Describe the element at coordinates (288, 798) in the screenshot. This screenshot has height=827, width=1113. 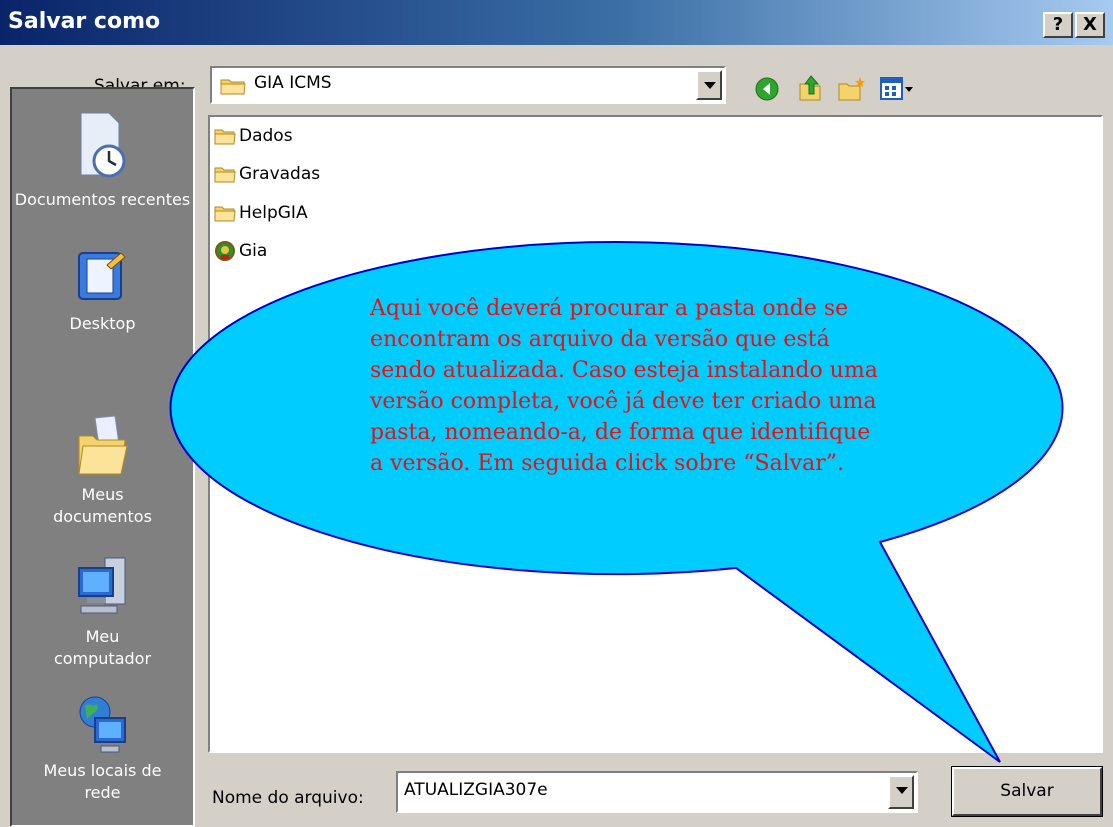
I see `filename-label: Nome do arquivo:` at that location.